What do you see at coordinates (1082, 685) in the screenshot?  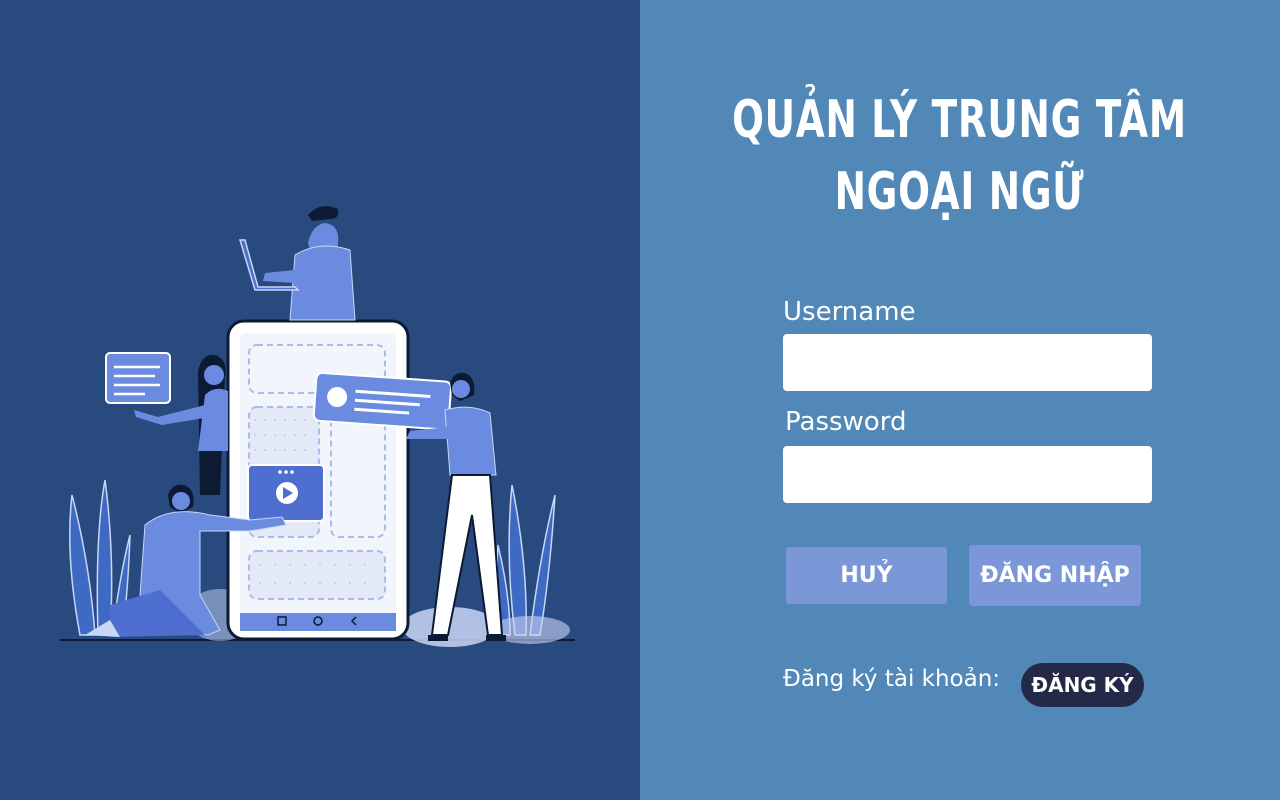 I see `register-button: ĐĂNG KÝ` at bounding box center [1082, 685].